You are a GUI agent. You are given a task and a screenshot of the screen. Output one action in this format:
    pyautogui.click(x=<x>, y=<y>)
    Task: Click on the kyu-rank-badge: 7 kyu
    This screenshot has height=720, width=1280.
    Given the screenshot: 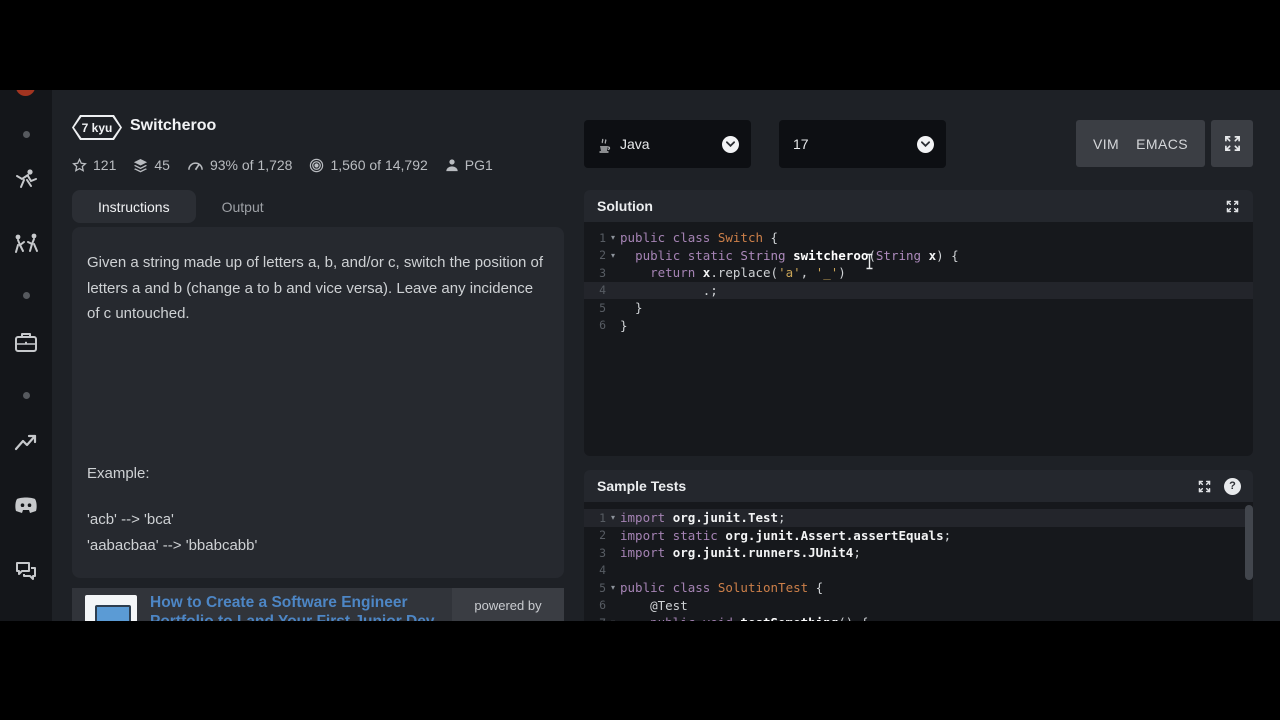 What is the action you would take?
    pyautogui.click(x=97, y=127)
    